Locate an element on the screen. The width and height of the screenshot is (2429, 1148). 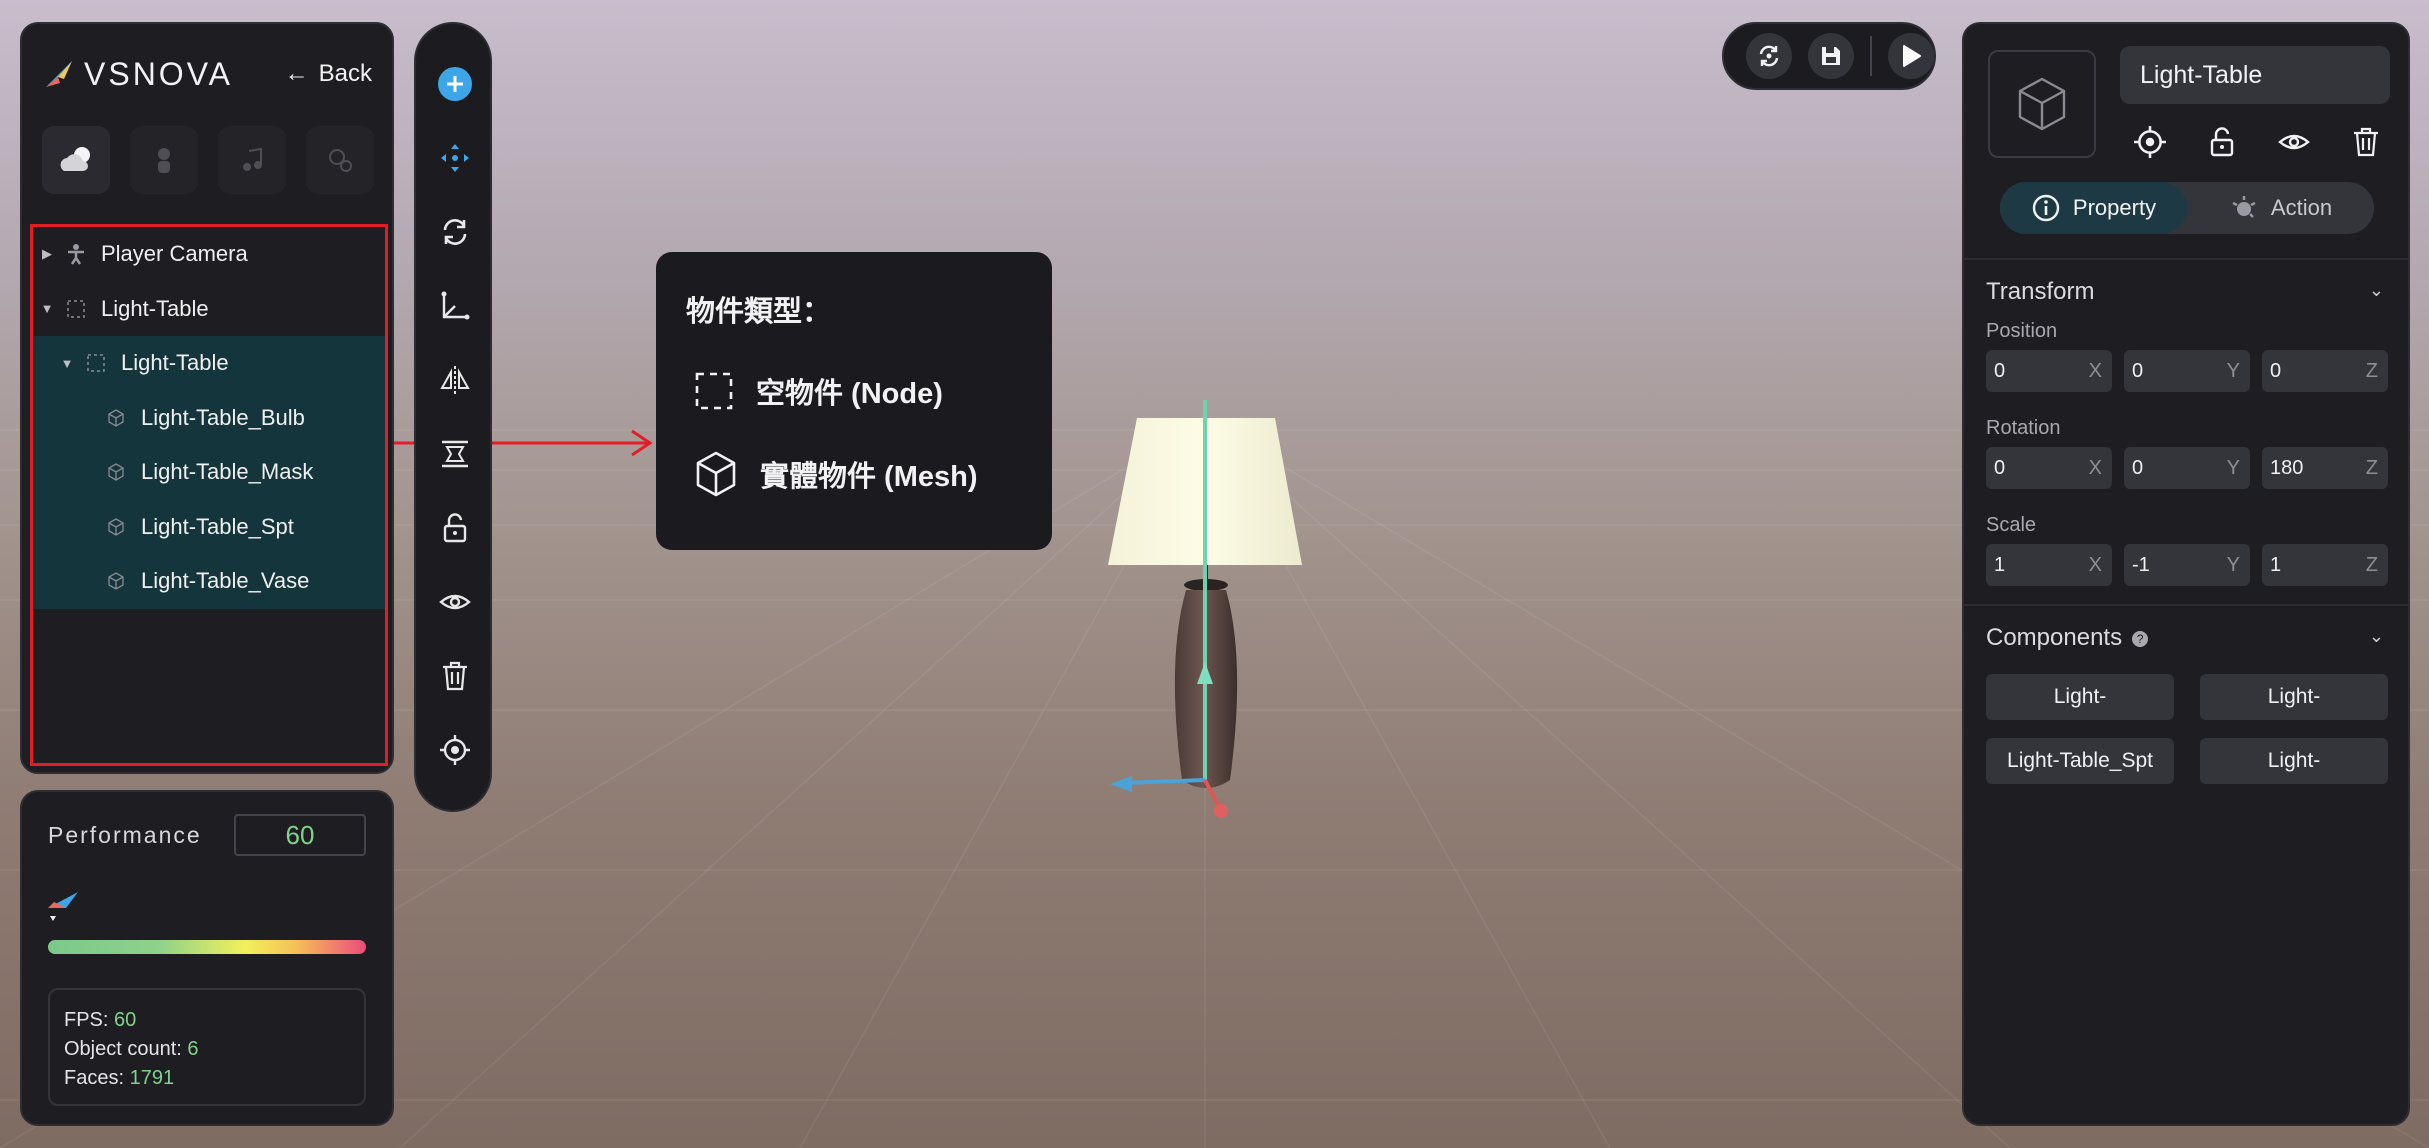
tree-item-spt: Light-Table_Spt is located at coordinates (209, 526).